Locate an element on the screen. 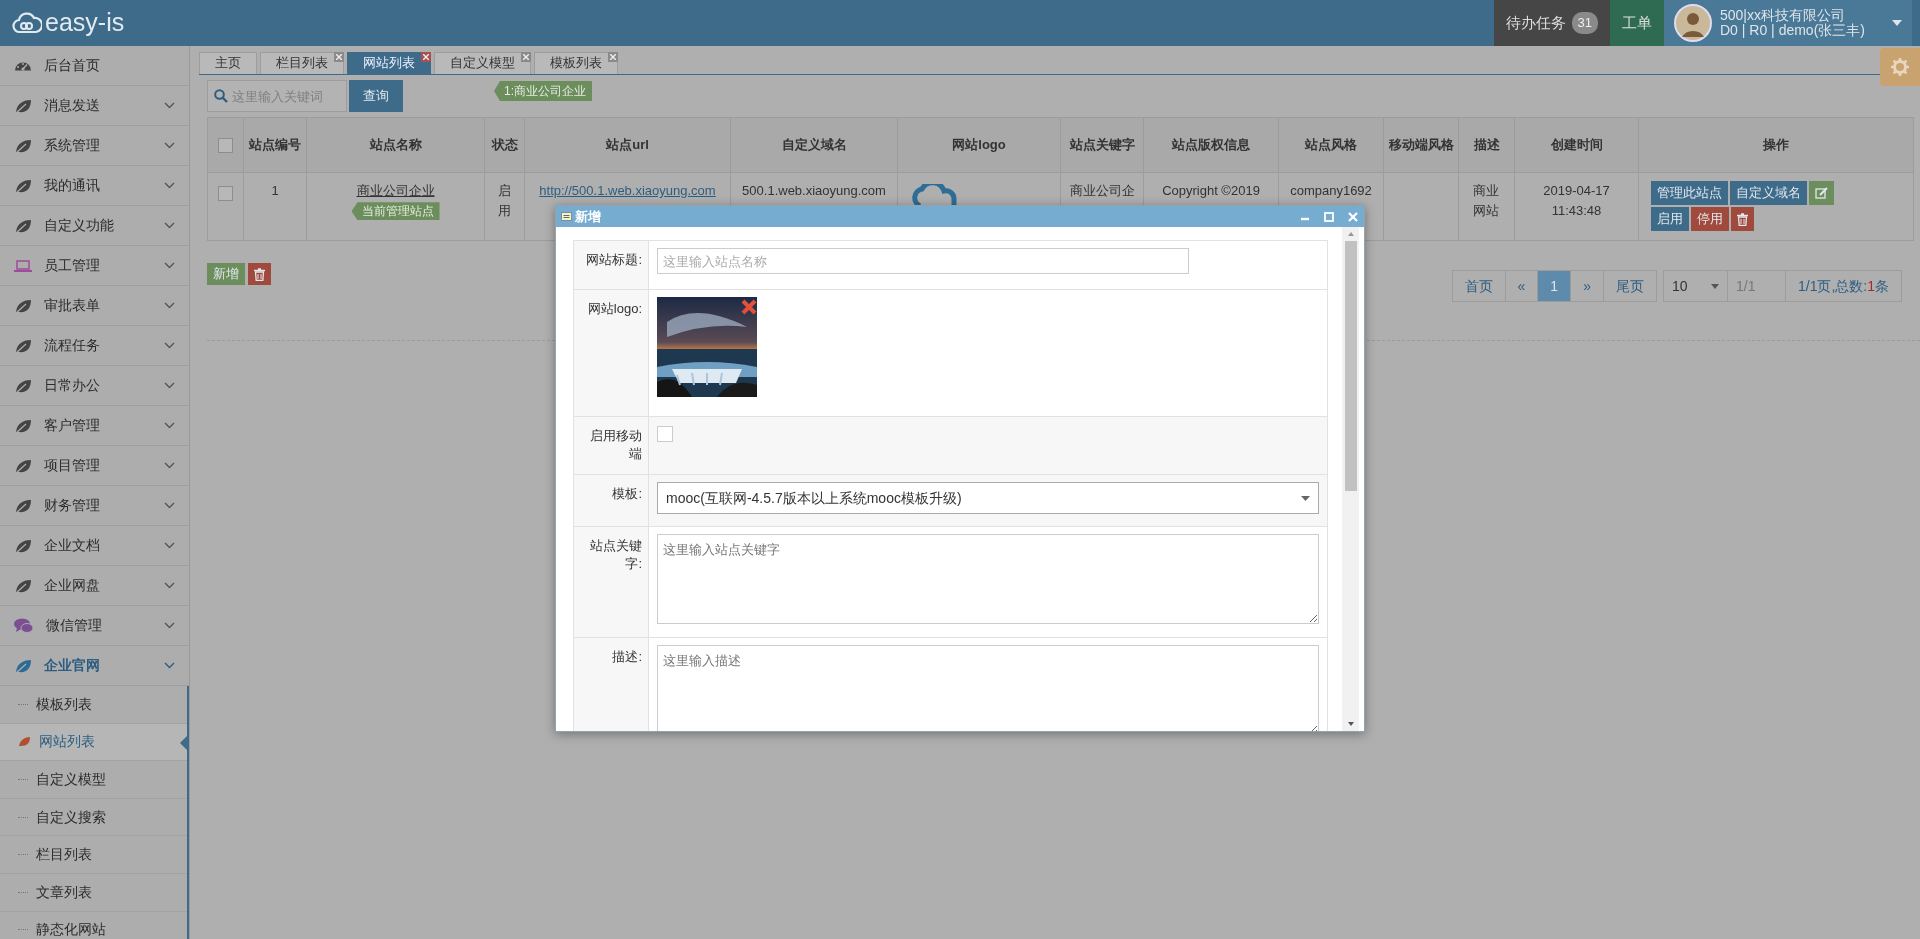 This screenshot has height=939, width=1920. column-header: 站点名称 is located at coordinates (395, 145).